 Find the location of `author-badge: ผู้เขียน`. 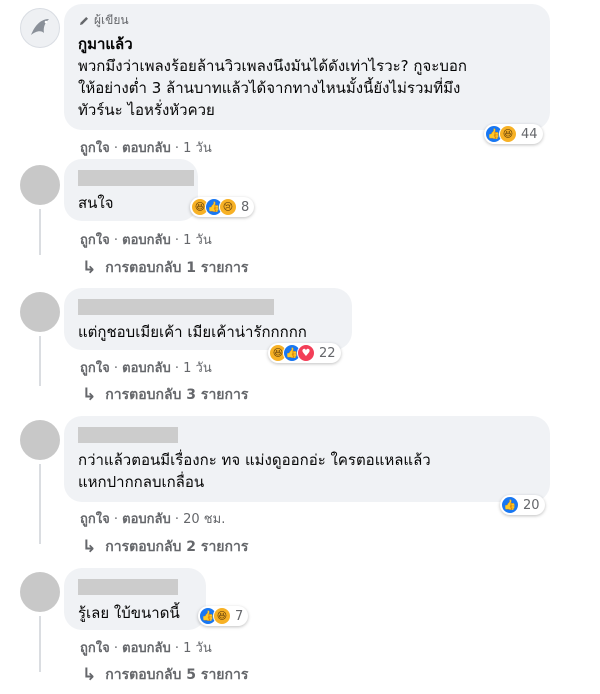

author-badge: ผู้เขียน is located at coordinates (103, 20).